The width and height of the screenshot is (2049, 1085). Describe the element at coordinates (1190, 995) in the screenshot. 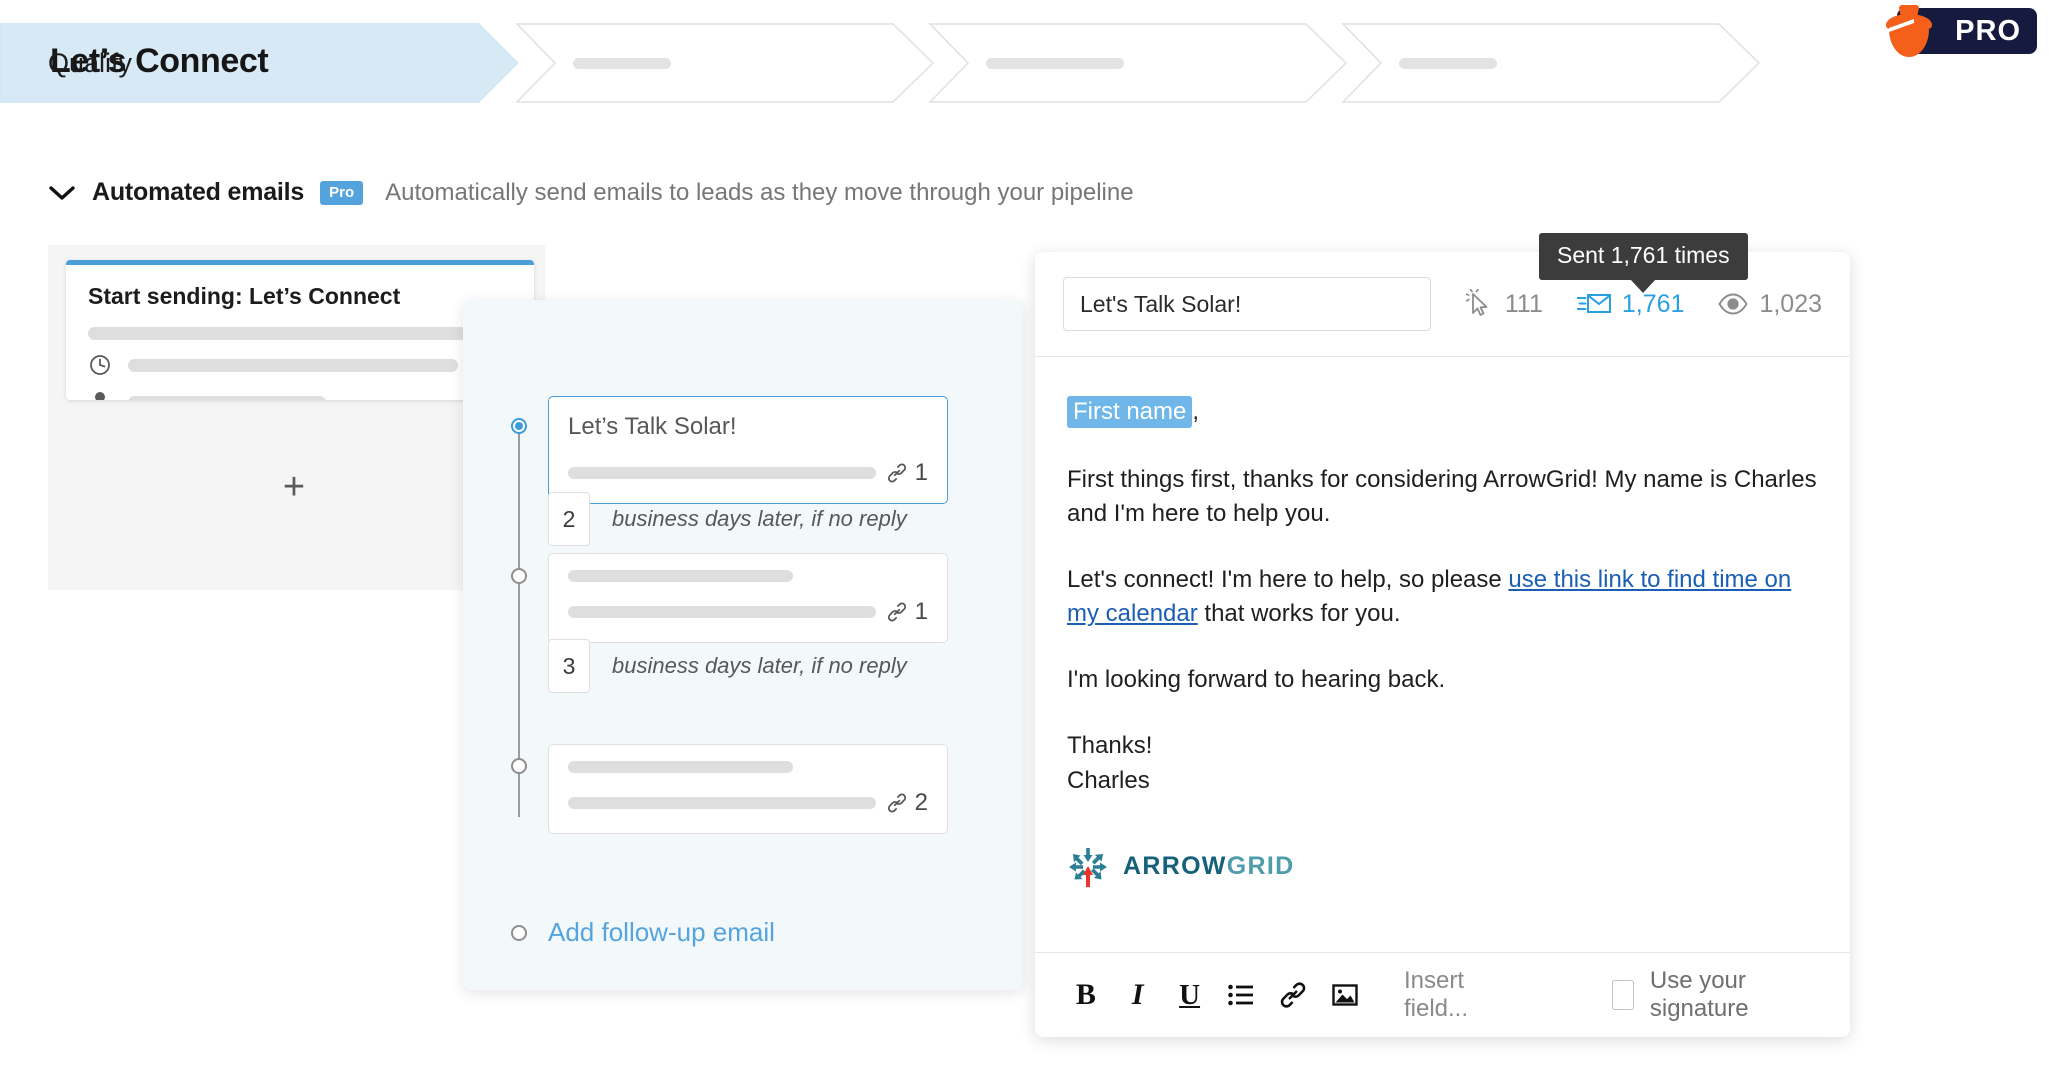

I see `underline-button: U` at that location.